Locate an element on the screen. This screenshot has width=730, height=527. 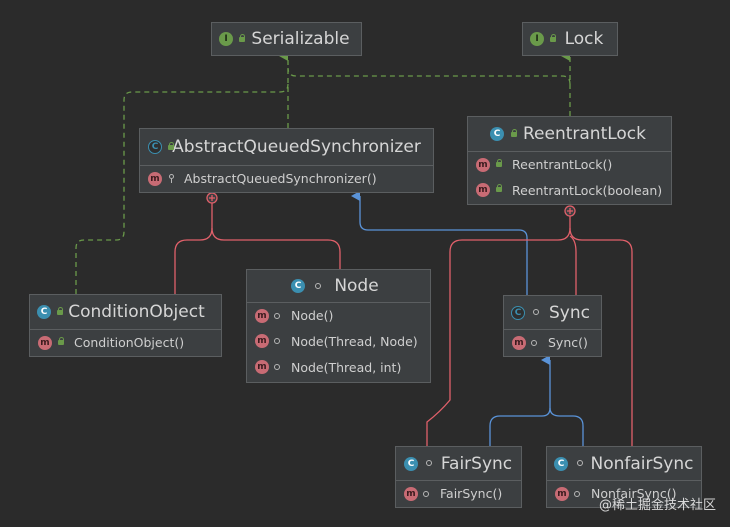
class-box-condition-object: C ConditionObject m ConditionObject() is located at coordinates (125, 325).